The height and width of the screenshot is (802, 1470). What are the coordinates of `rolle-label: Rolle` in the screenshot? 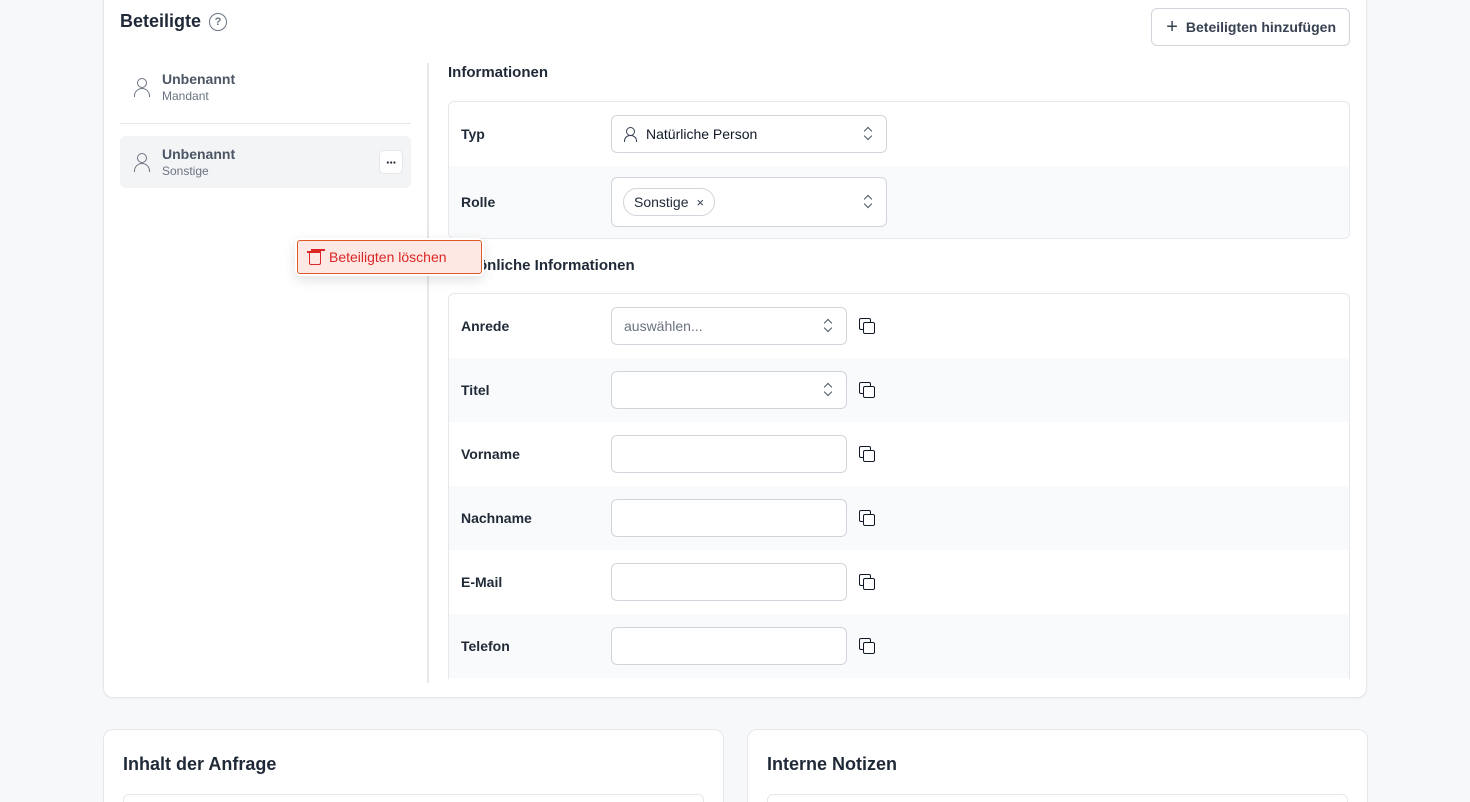 It's located at (478, 202).